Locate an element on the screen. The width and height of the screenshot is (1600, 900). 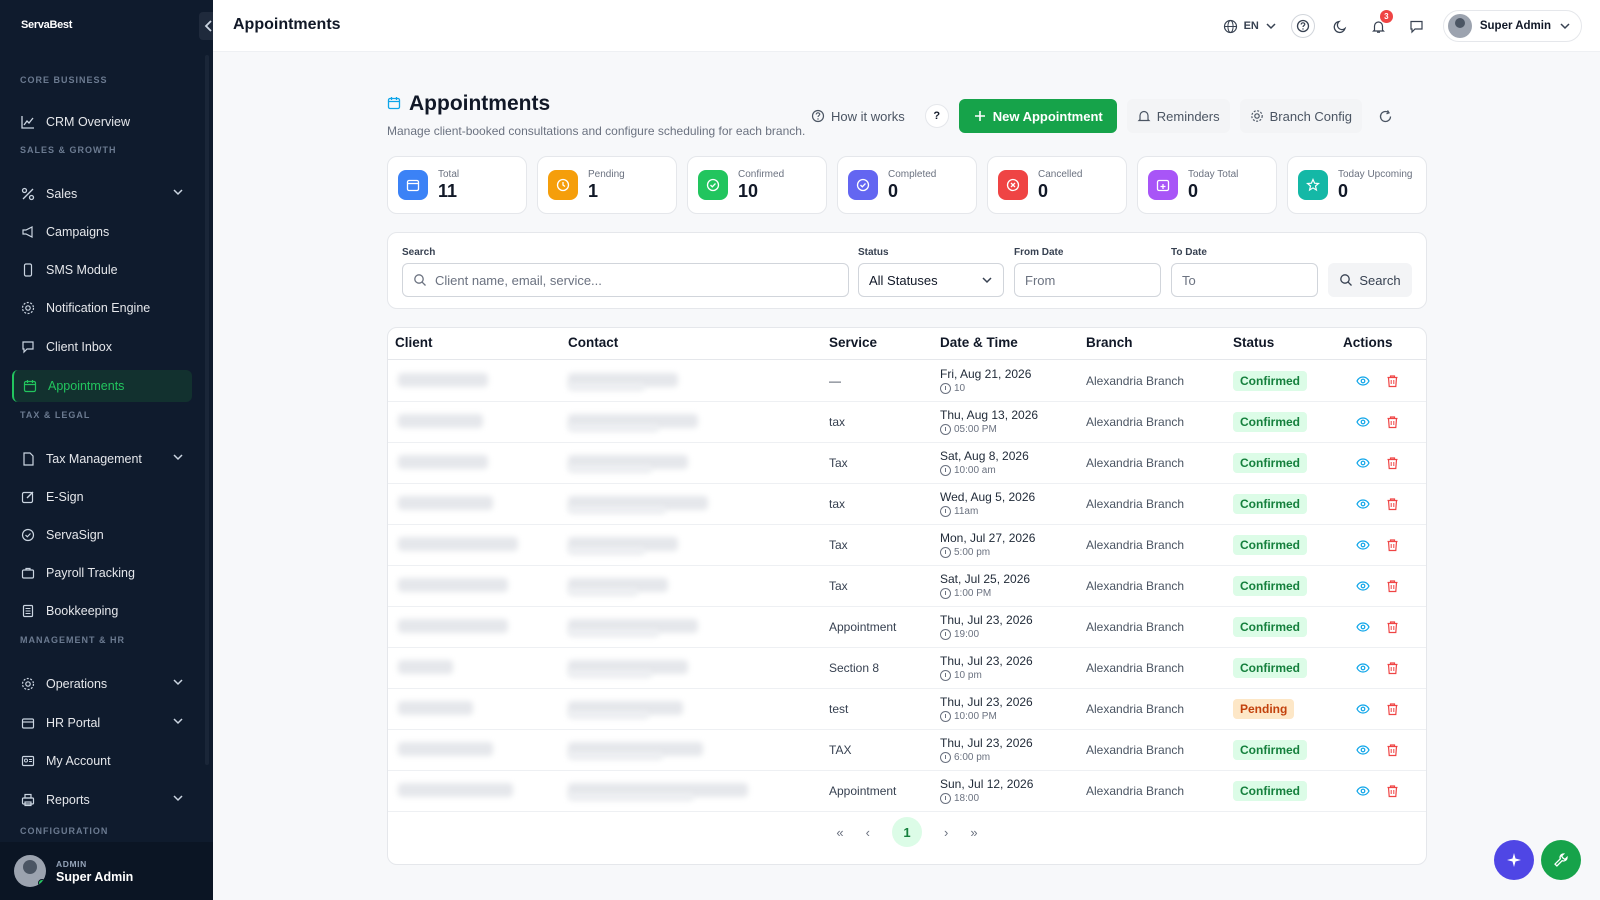
stat-card-confirmed: Confirmed 10 is located at coordinates (757, 185).